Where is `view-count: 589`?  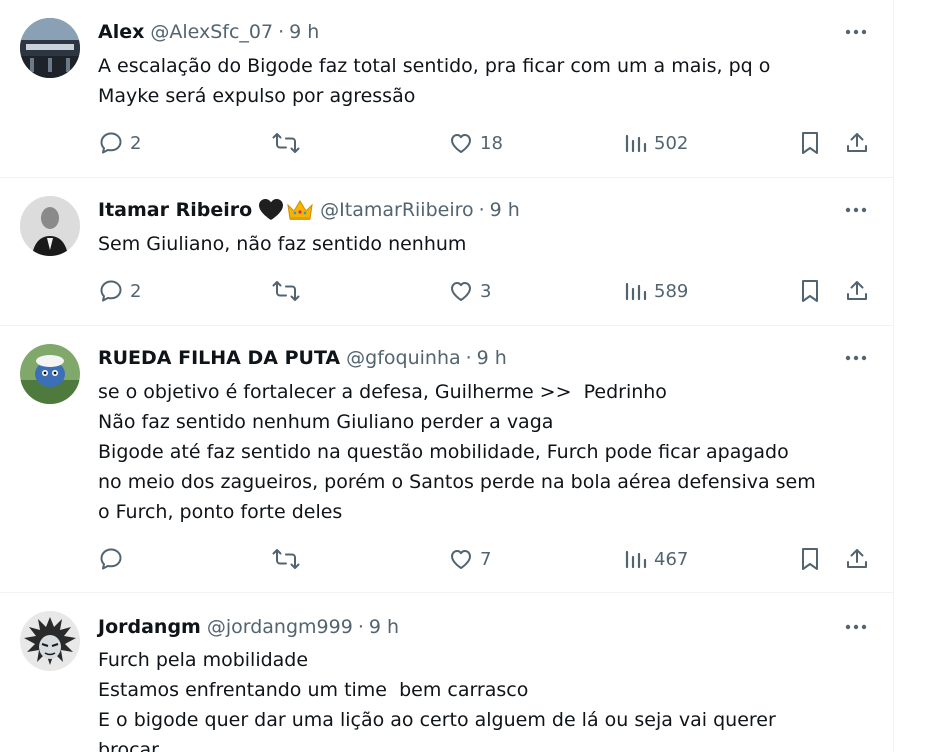
view-count: 589 is located at coordinates (671, 291).